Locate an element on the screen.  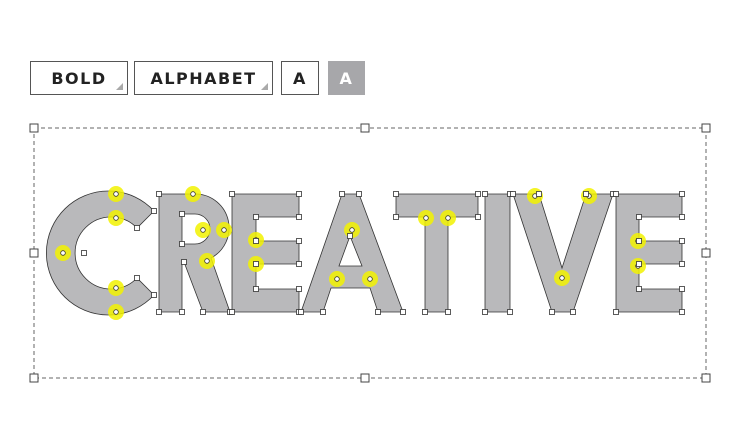
letter-a is located at coordinates (352, 253).